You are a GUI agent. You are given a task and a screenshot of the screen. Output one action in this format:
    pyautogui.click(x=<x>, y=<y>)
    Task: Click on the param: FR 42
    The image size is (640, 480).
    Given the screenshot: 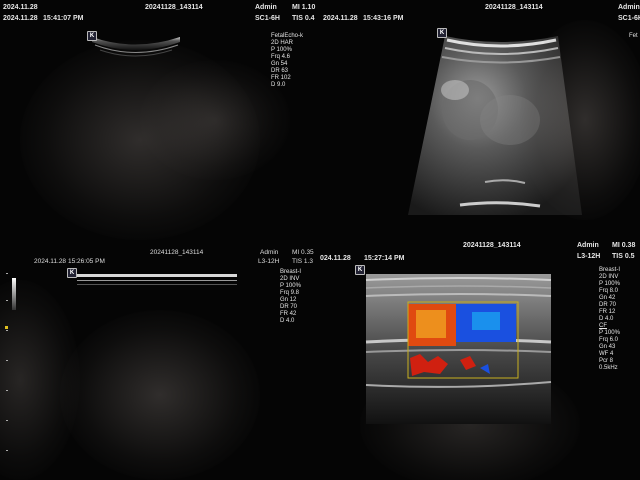 What is the action you would take?
    pyautogui.click(x=288, y=314)
    